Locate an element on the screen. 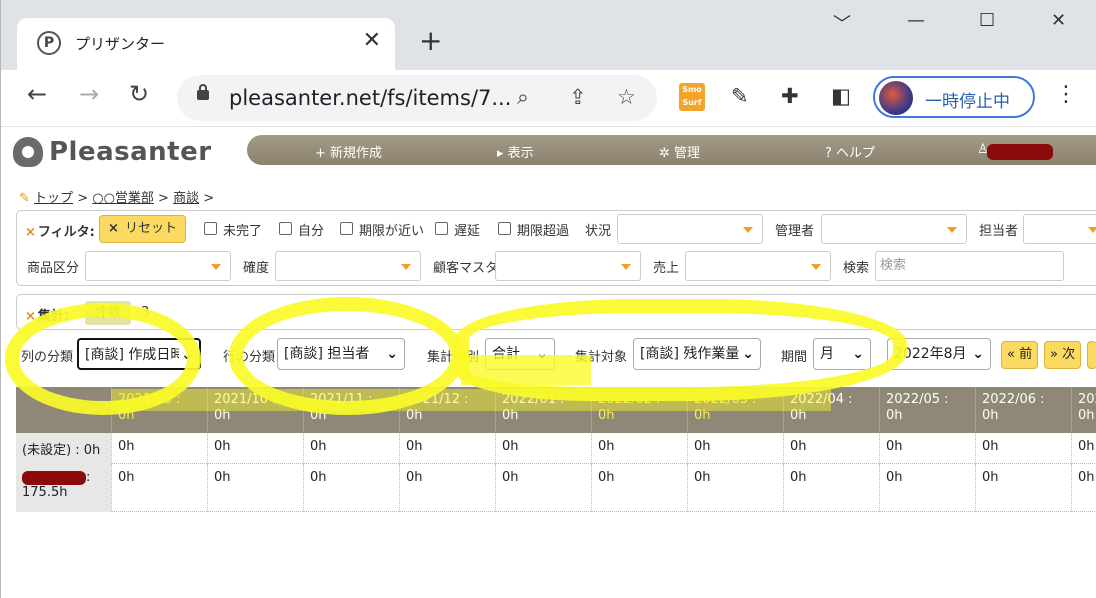 The width and height of the screenshot is (1096, 598). menu-help: ? ヘルプ is located at coordinates (850, 151).